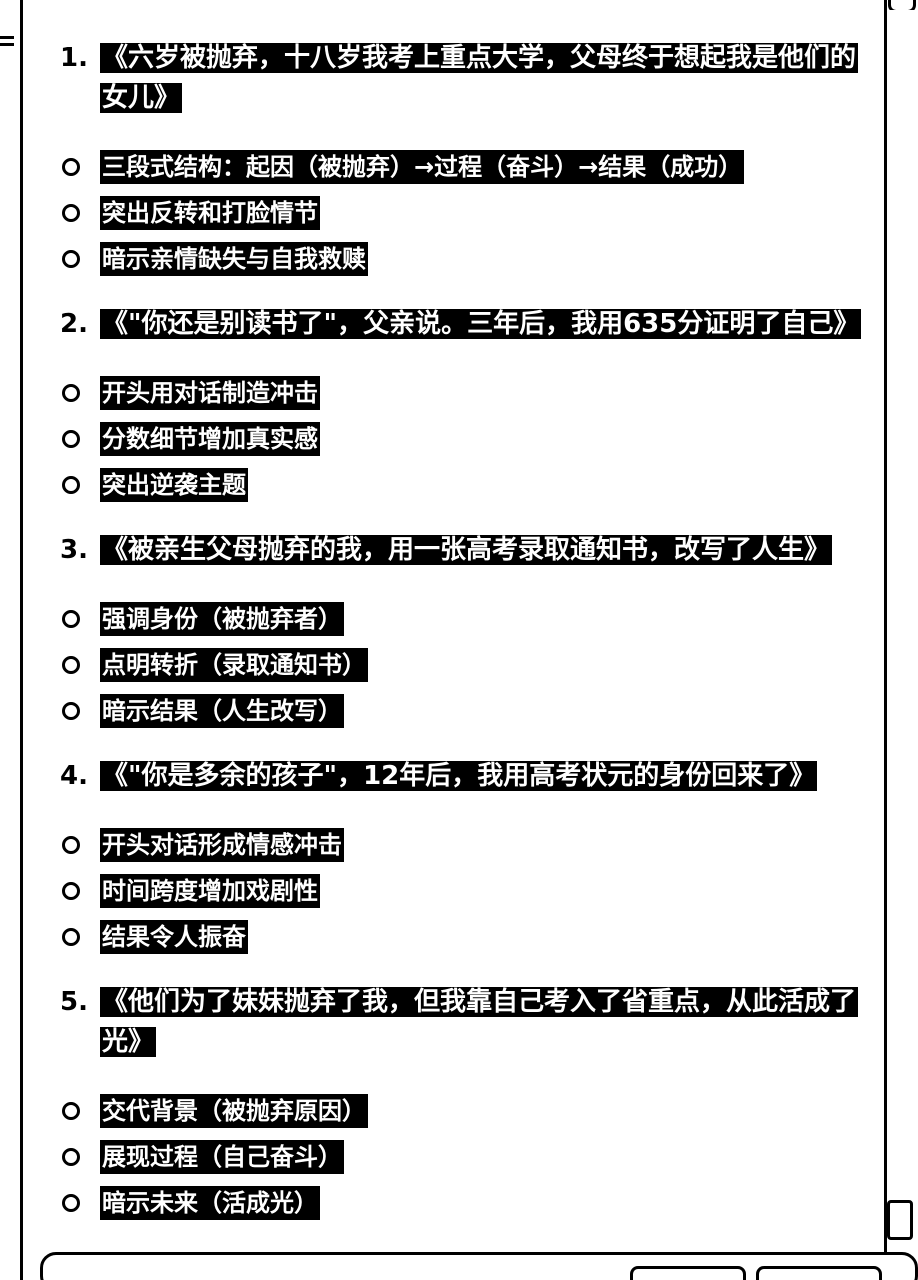 The image size is (918, 1280). What do you see at coordinates (900, 1220) in the screenshot?
I see `scrollbar-thumb` at bounding box center [900, 1220].